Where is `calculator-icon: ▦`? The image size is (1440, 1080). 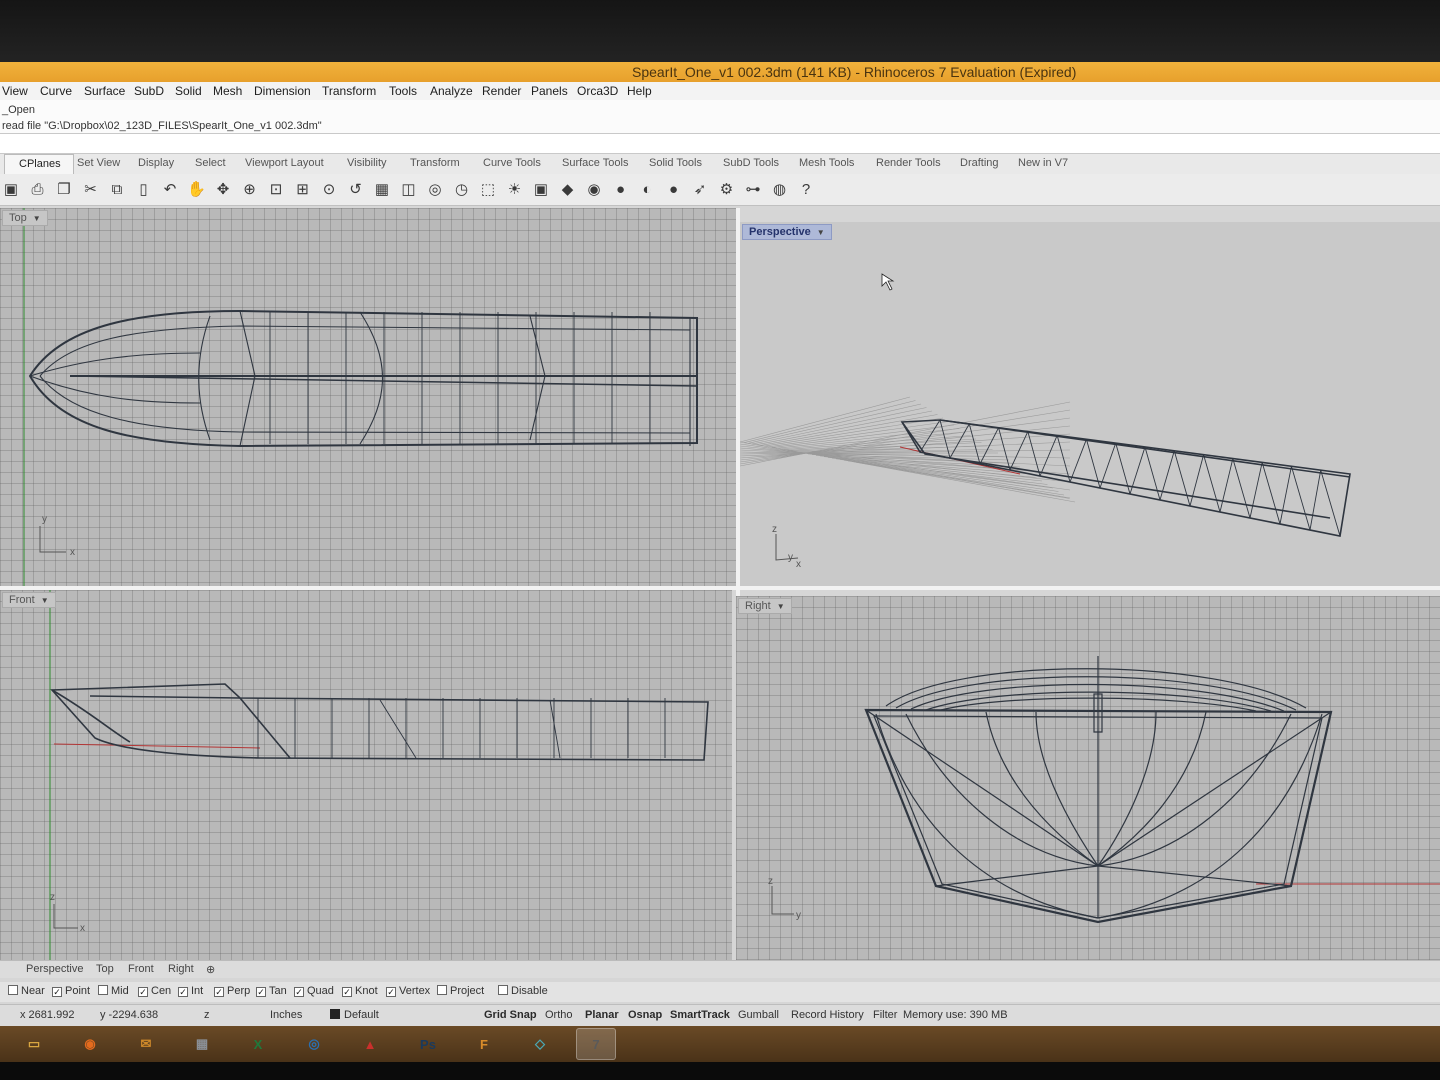
calculator-icon: ▦ is located at coordinates (202, 1044).